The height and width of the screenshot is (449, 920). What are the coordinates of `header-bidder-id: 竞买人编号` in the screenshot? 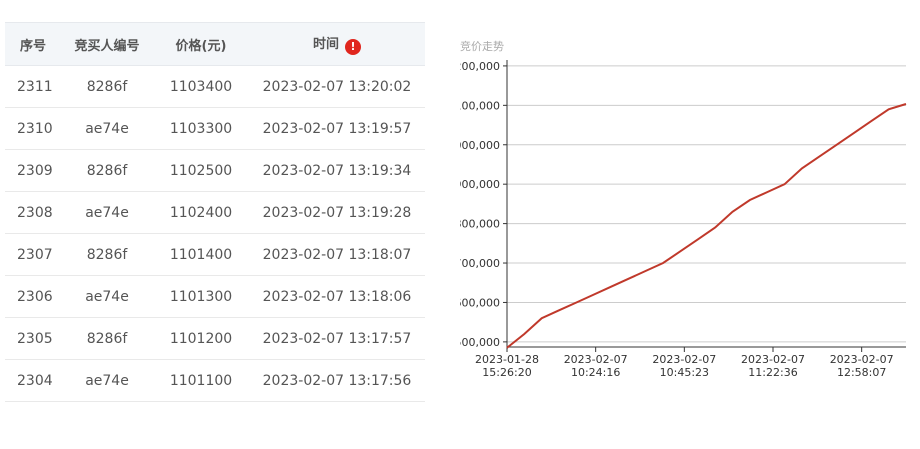 It's located at (107, 44).